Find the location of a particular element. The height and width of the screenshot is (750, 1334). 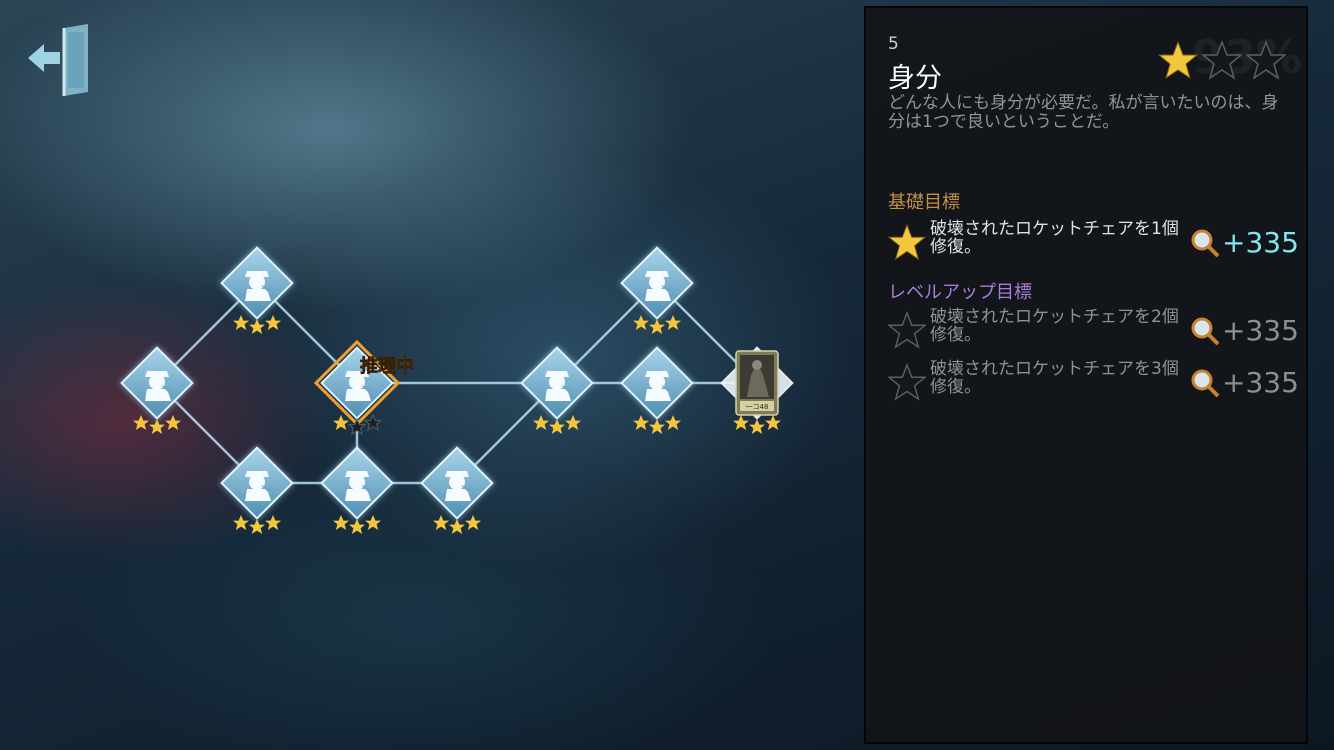

deduction-star-rating is located at coordinates (1222, 60).